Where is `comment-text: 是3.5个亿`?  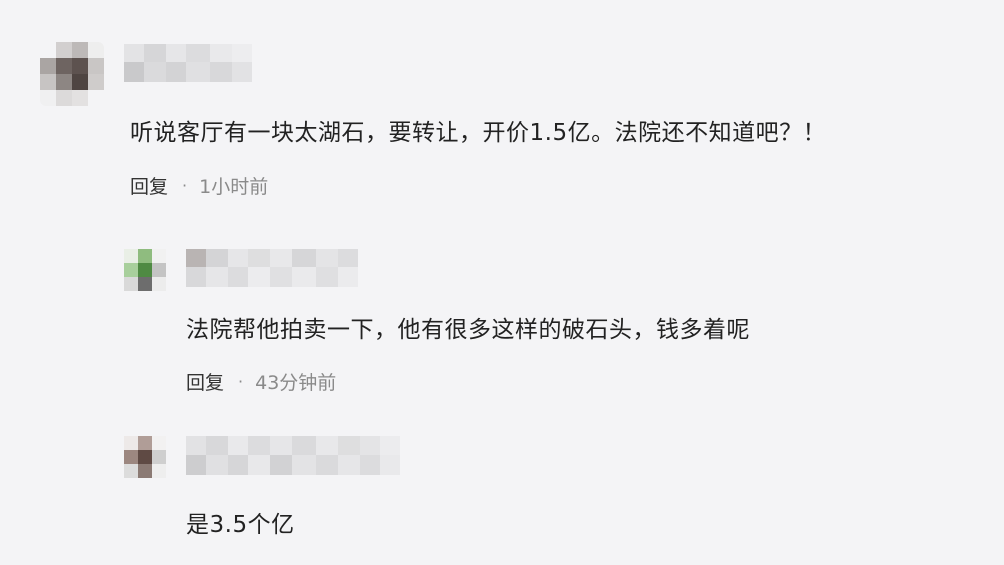 comment-text: 是3.5个亿 is located at coordinates (240, 525).